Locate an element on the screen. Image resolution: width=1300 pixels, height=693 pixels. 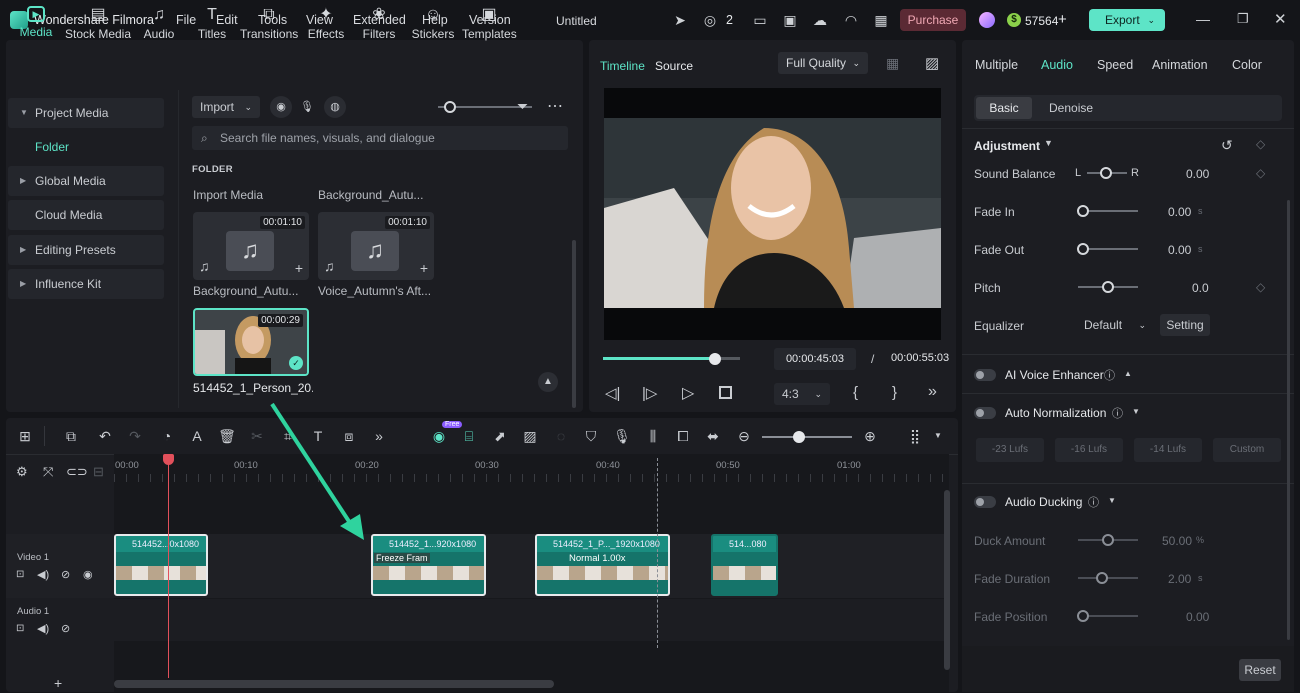
devices-icon: ◎ is located at coordinates (710, 20).